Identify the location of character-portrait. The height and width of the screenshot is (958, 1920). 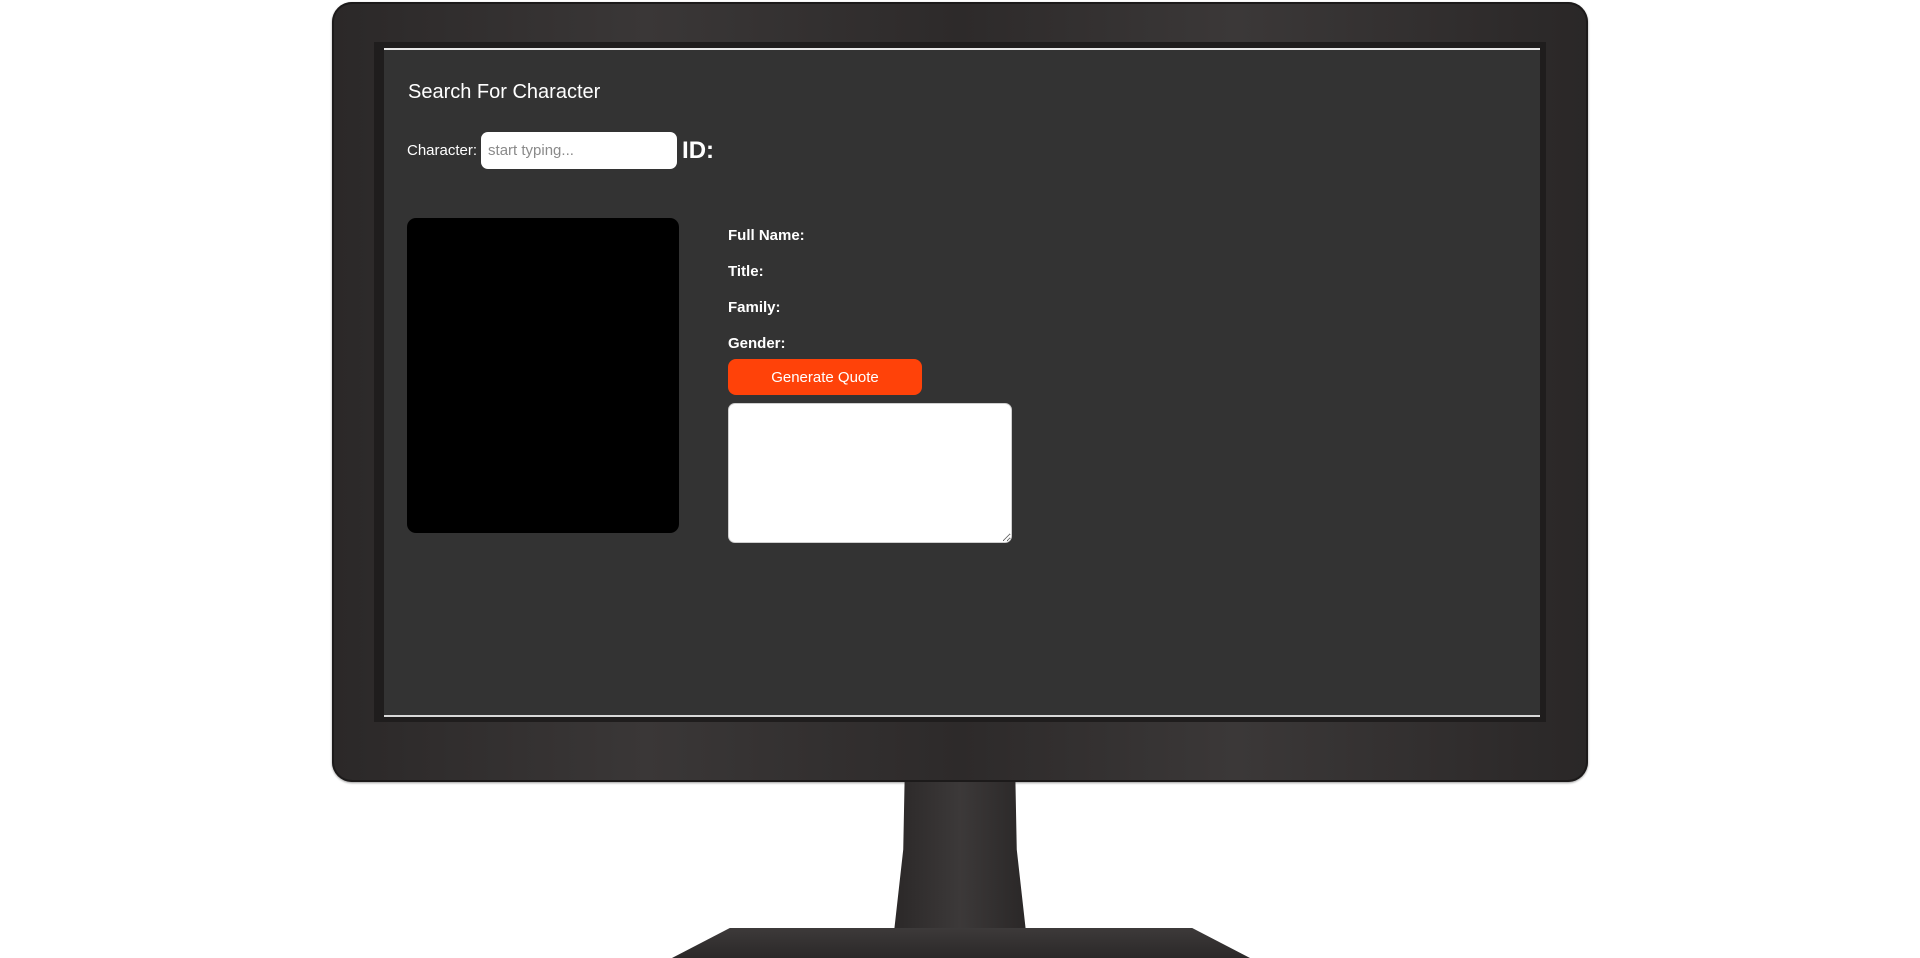
(543, 375).